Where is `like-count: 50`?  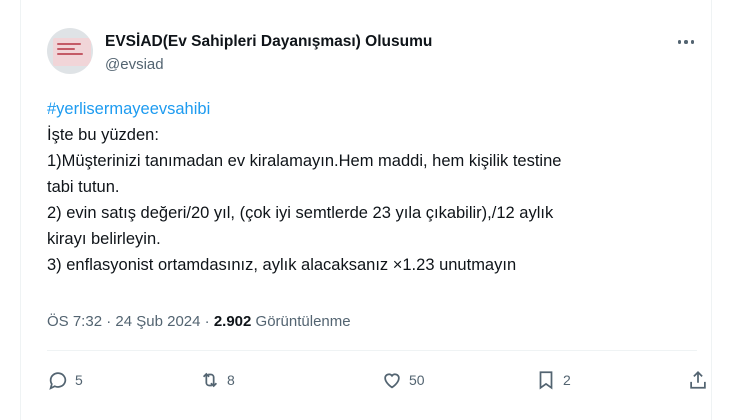
like-count: 50 is located at coordinates (417, 380).